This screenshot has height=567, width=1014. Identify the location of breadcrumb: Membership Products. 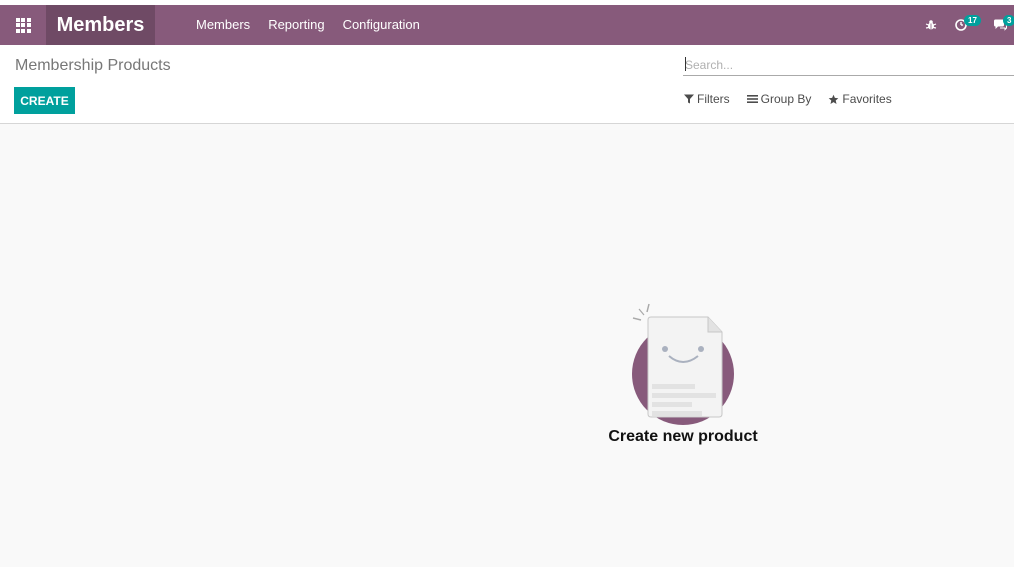
(93, 65).